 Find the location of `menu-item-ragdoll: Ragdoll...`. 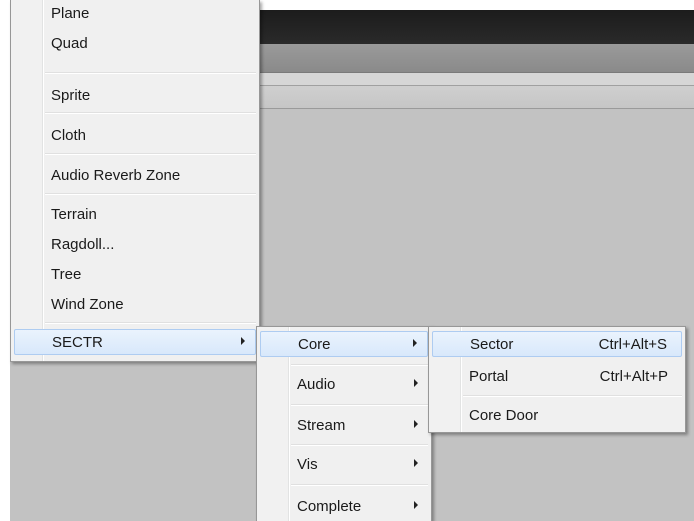

menu-item-ragdoll: Ragdoll... is located at coordinates (135, 244).